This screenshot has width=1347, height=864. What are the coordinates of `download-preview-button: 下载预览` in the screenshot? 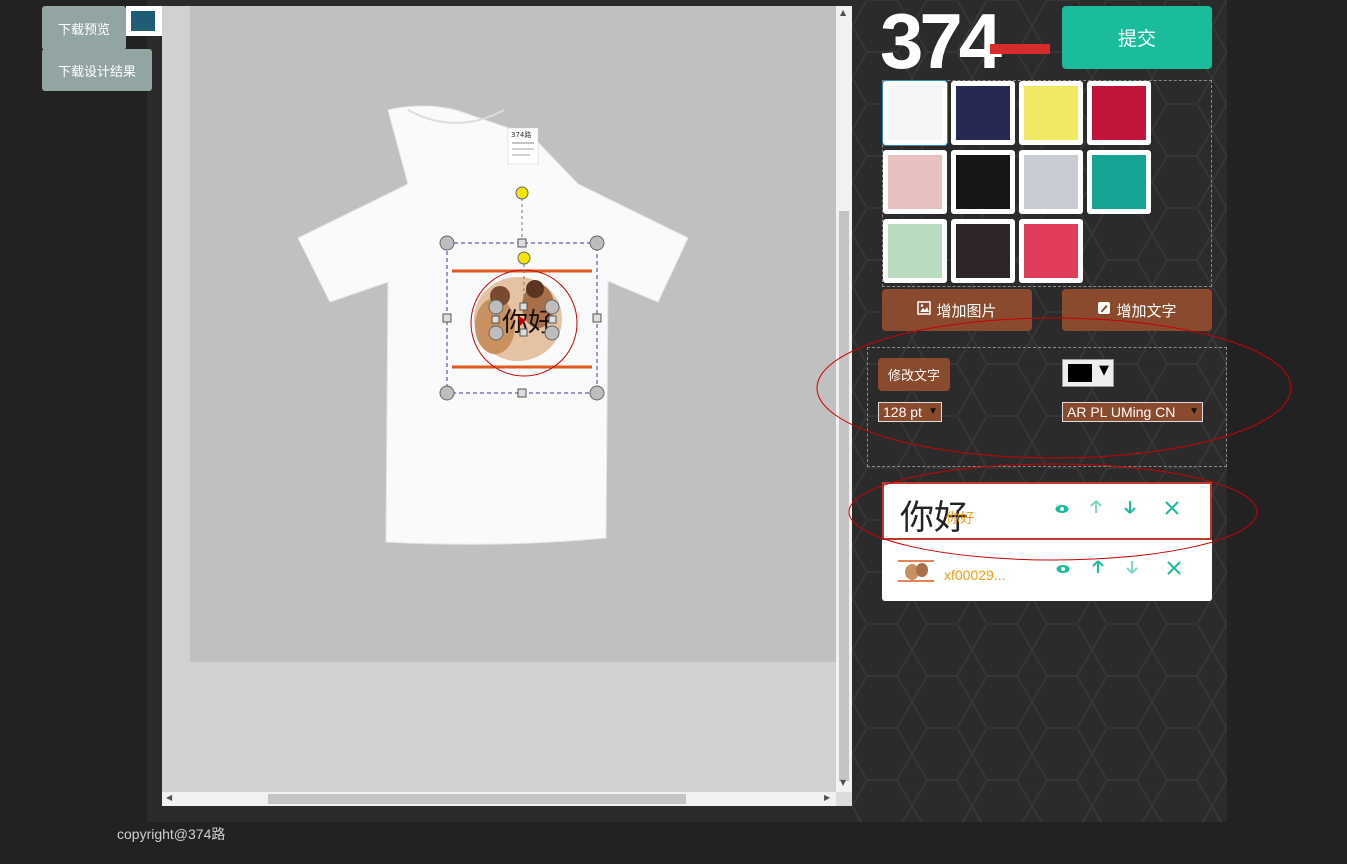 It's located at (84, 28).